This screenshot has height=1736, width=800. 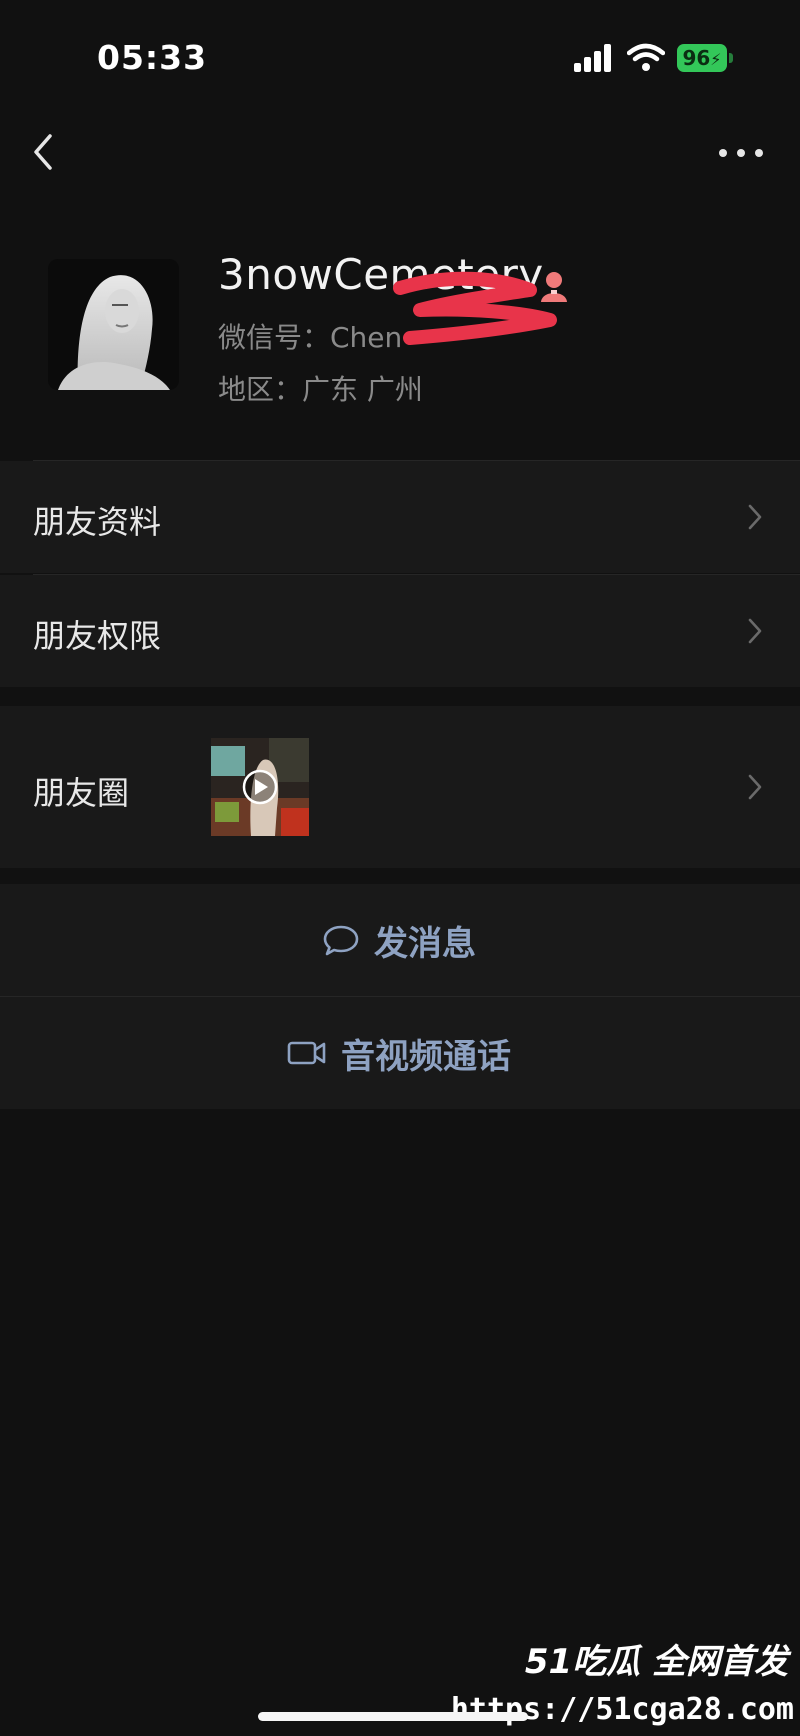 I want to click on moments-thumbnail, so click(x=260, y=787).